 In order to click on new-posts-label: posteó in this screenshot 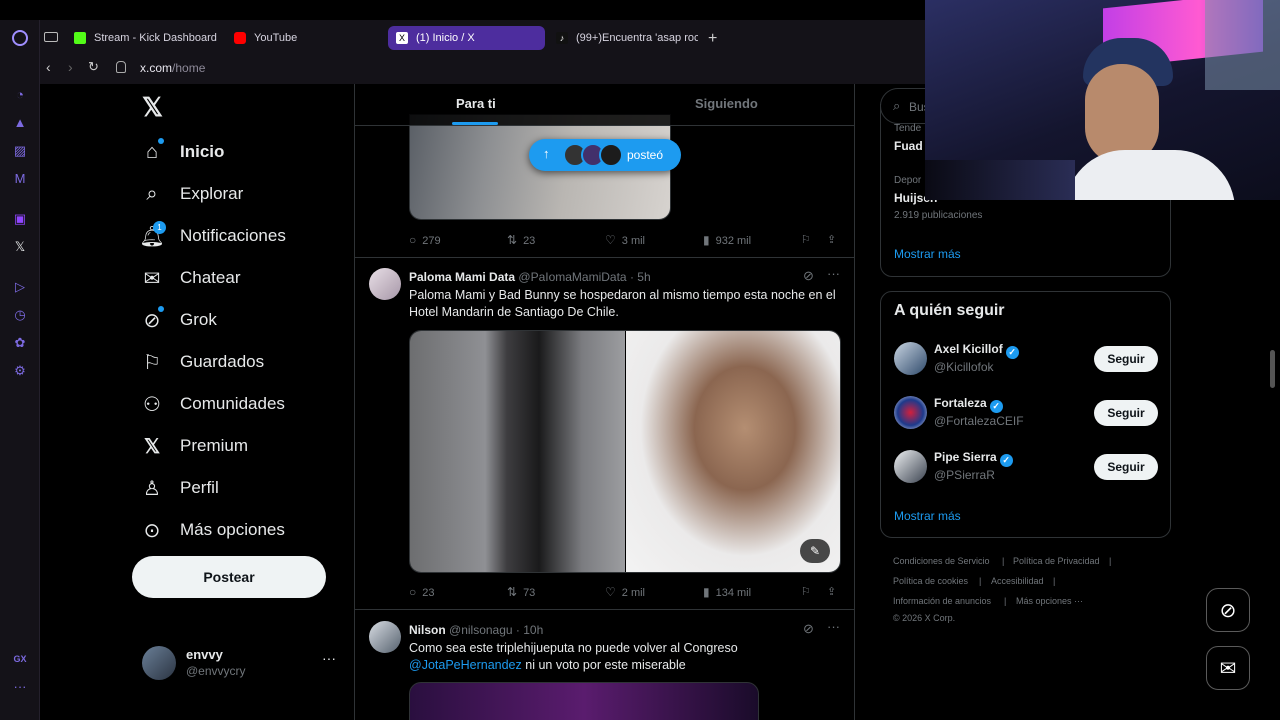, I will do `click(645, 155)`.